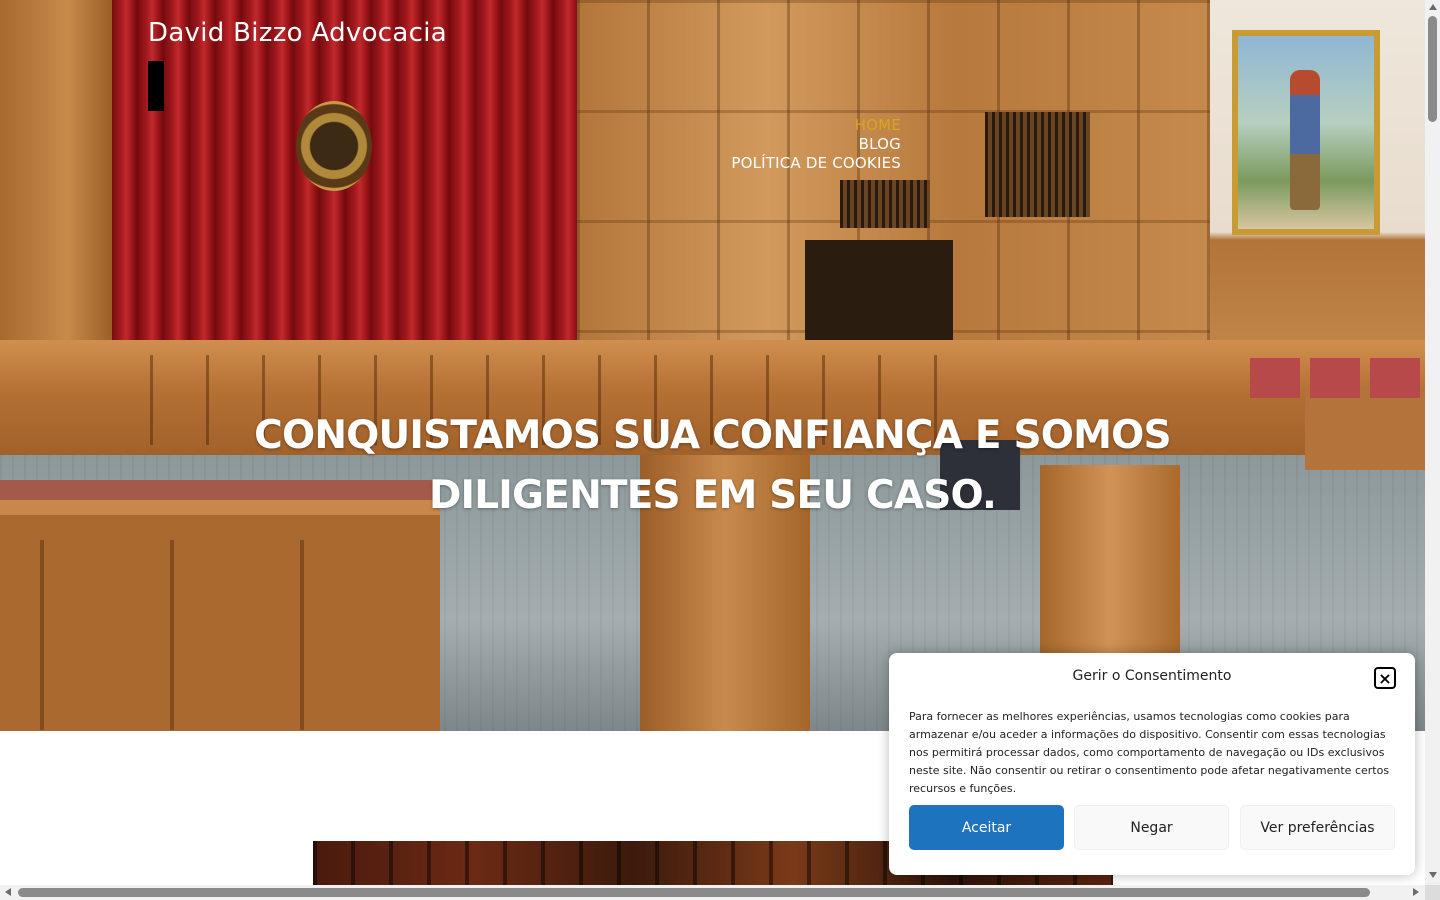 The height and width of the screenshot is (900, 1440). What do you see at coordinates (816, 163) in the screenshot?
I see `nav-item-cookie-policy: POLÍTICA DE COOKIES` at bounding box center [816, 163].